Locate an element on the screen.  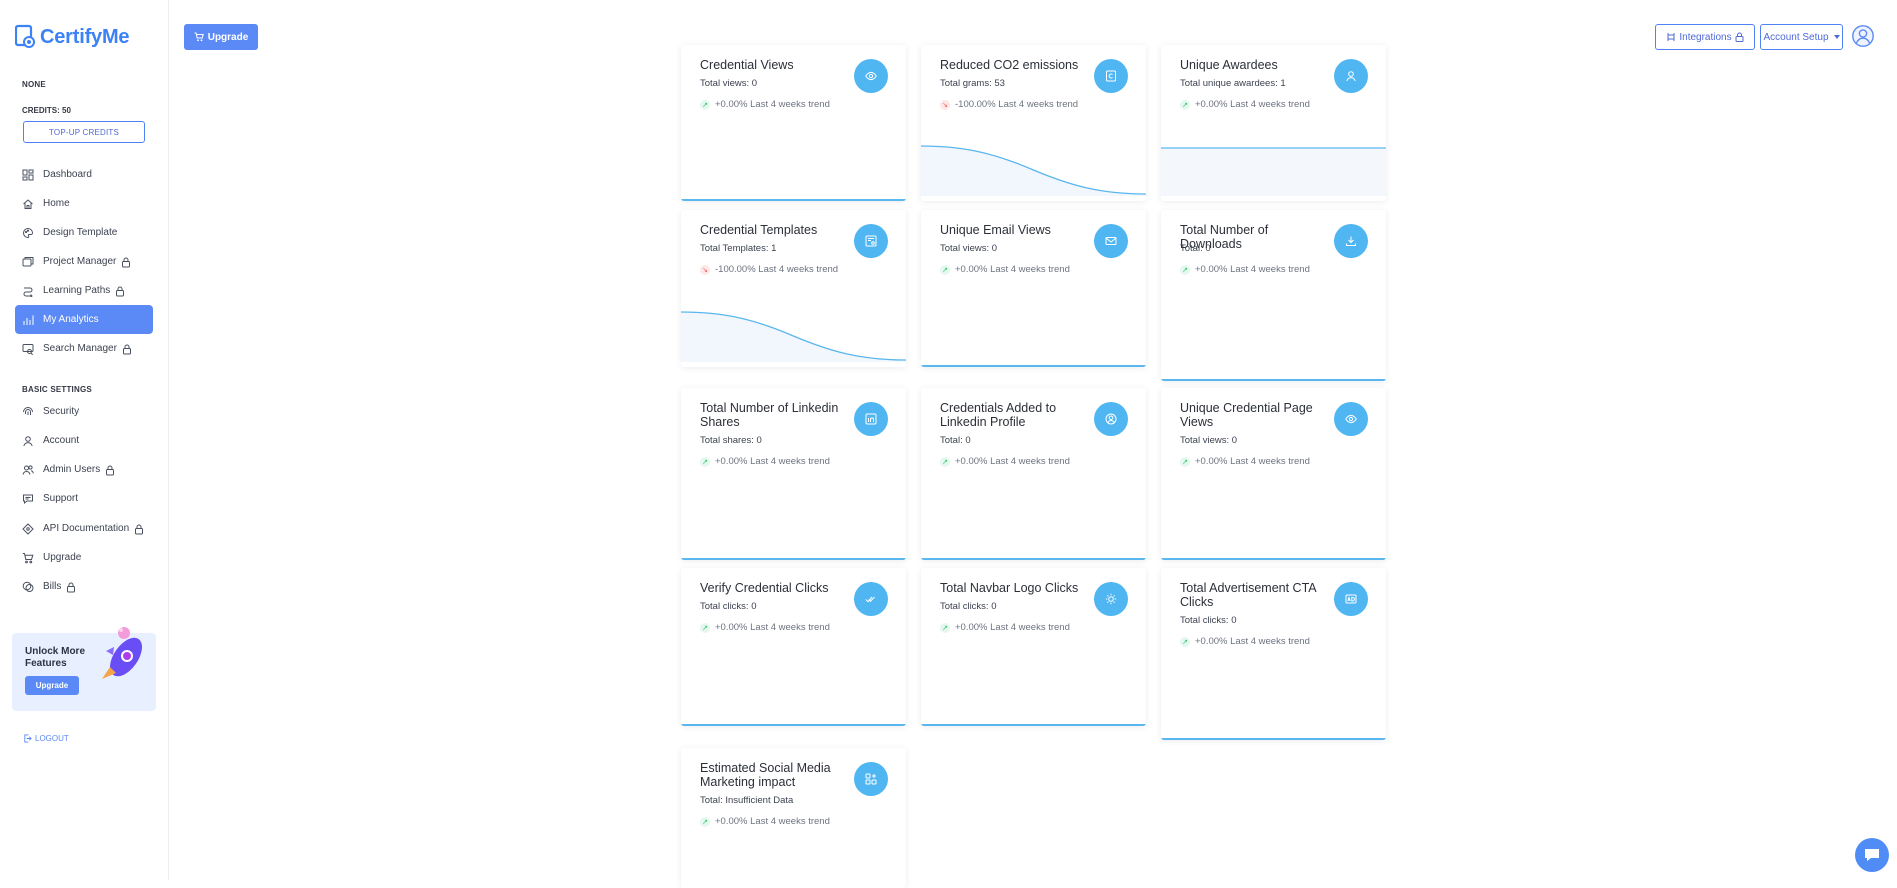
unlock-features-card: Unlock More Features Upgrade is located at coordinates (84, 669).